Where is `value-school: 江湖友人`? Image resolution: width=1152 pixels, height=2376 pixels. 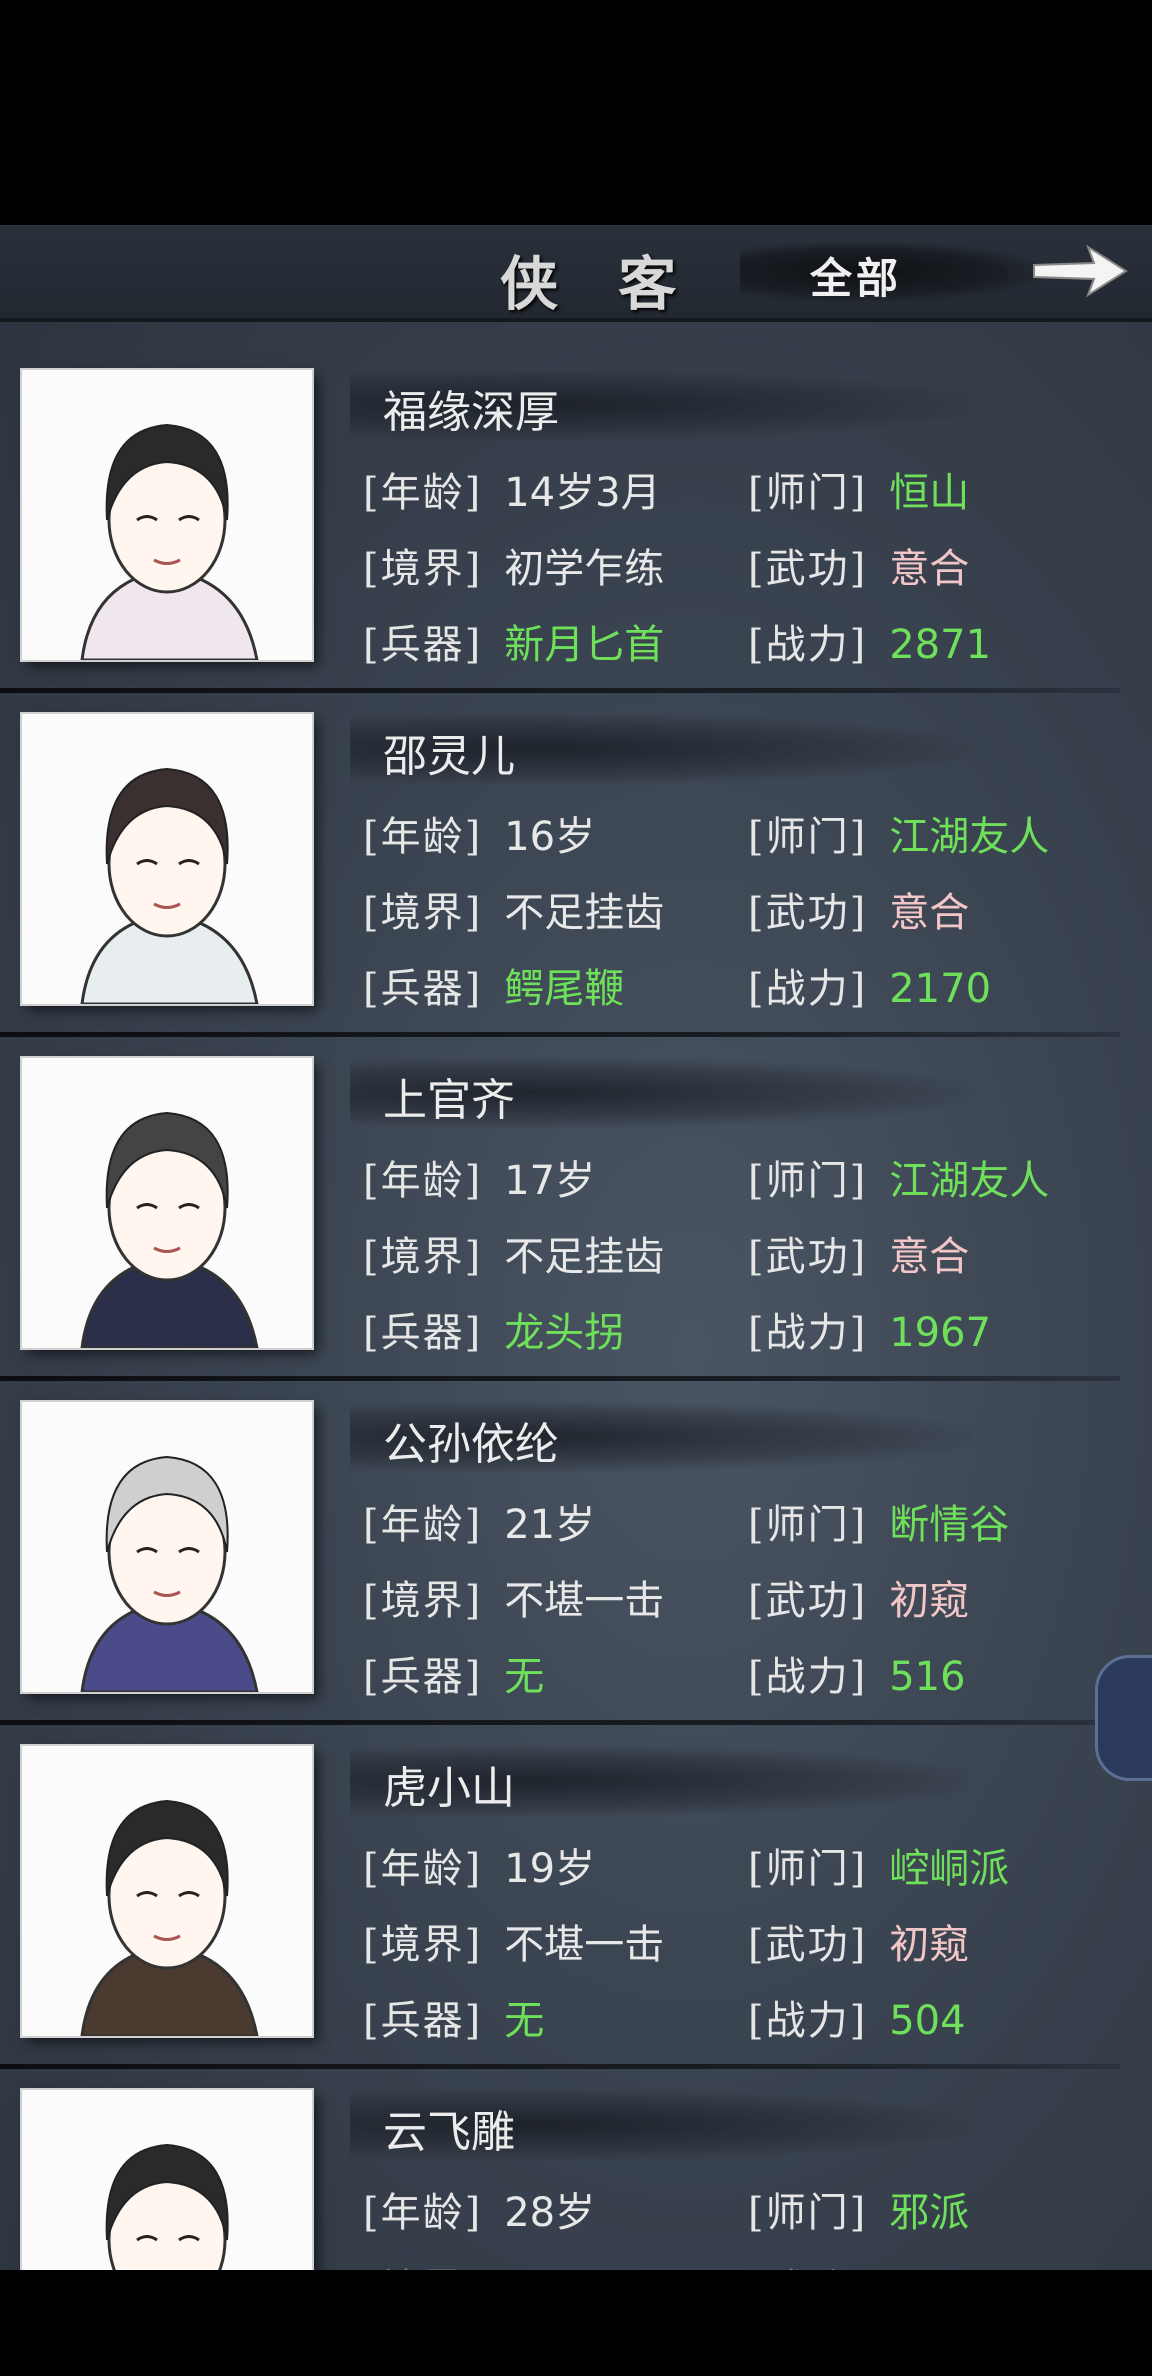 value-school: 江湖友人 is located at coordinates (969, 1181).